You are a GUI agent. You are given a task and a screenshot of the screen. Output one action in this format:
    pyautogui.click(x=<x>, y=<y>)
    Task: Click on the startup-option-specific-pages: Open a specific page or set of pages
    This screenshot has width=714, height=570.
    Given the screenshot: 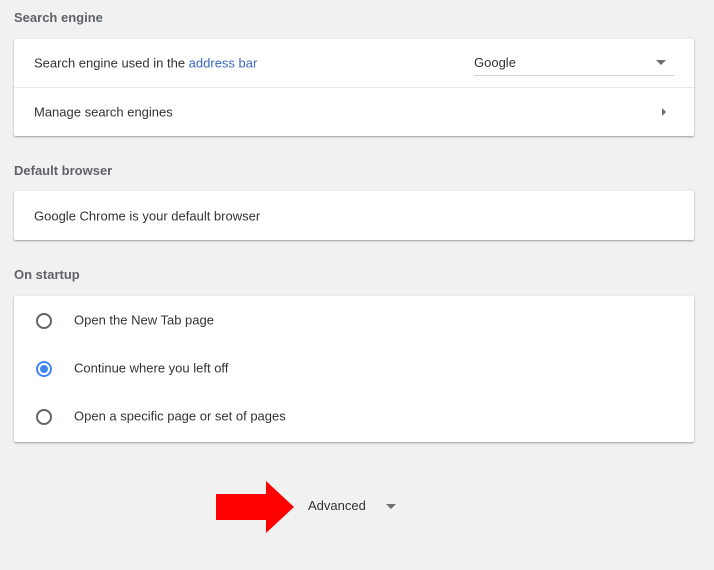 What is the action you would take?
    pyautogui.click(x=354, y=416)
    